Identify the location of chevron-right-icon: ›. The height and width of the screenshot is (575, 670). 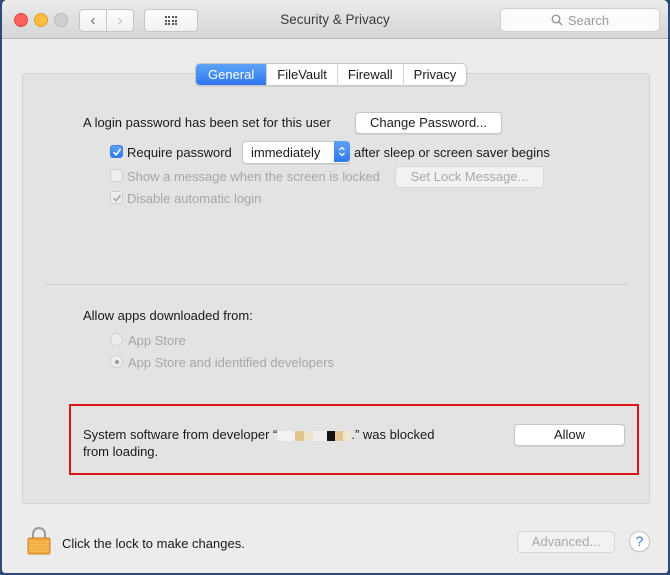
(120, 20).